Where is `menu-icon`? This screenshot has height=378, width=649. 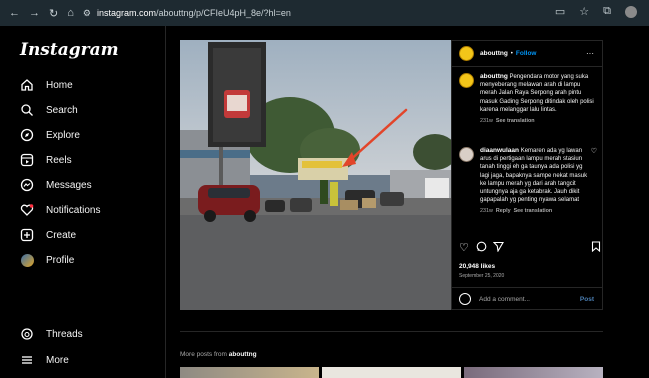 menu-icon is located at coordinates (27, 360).